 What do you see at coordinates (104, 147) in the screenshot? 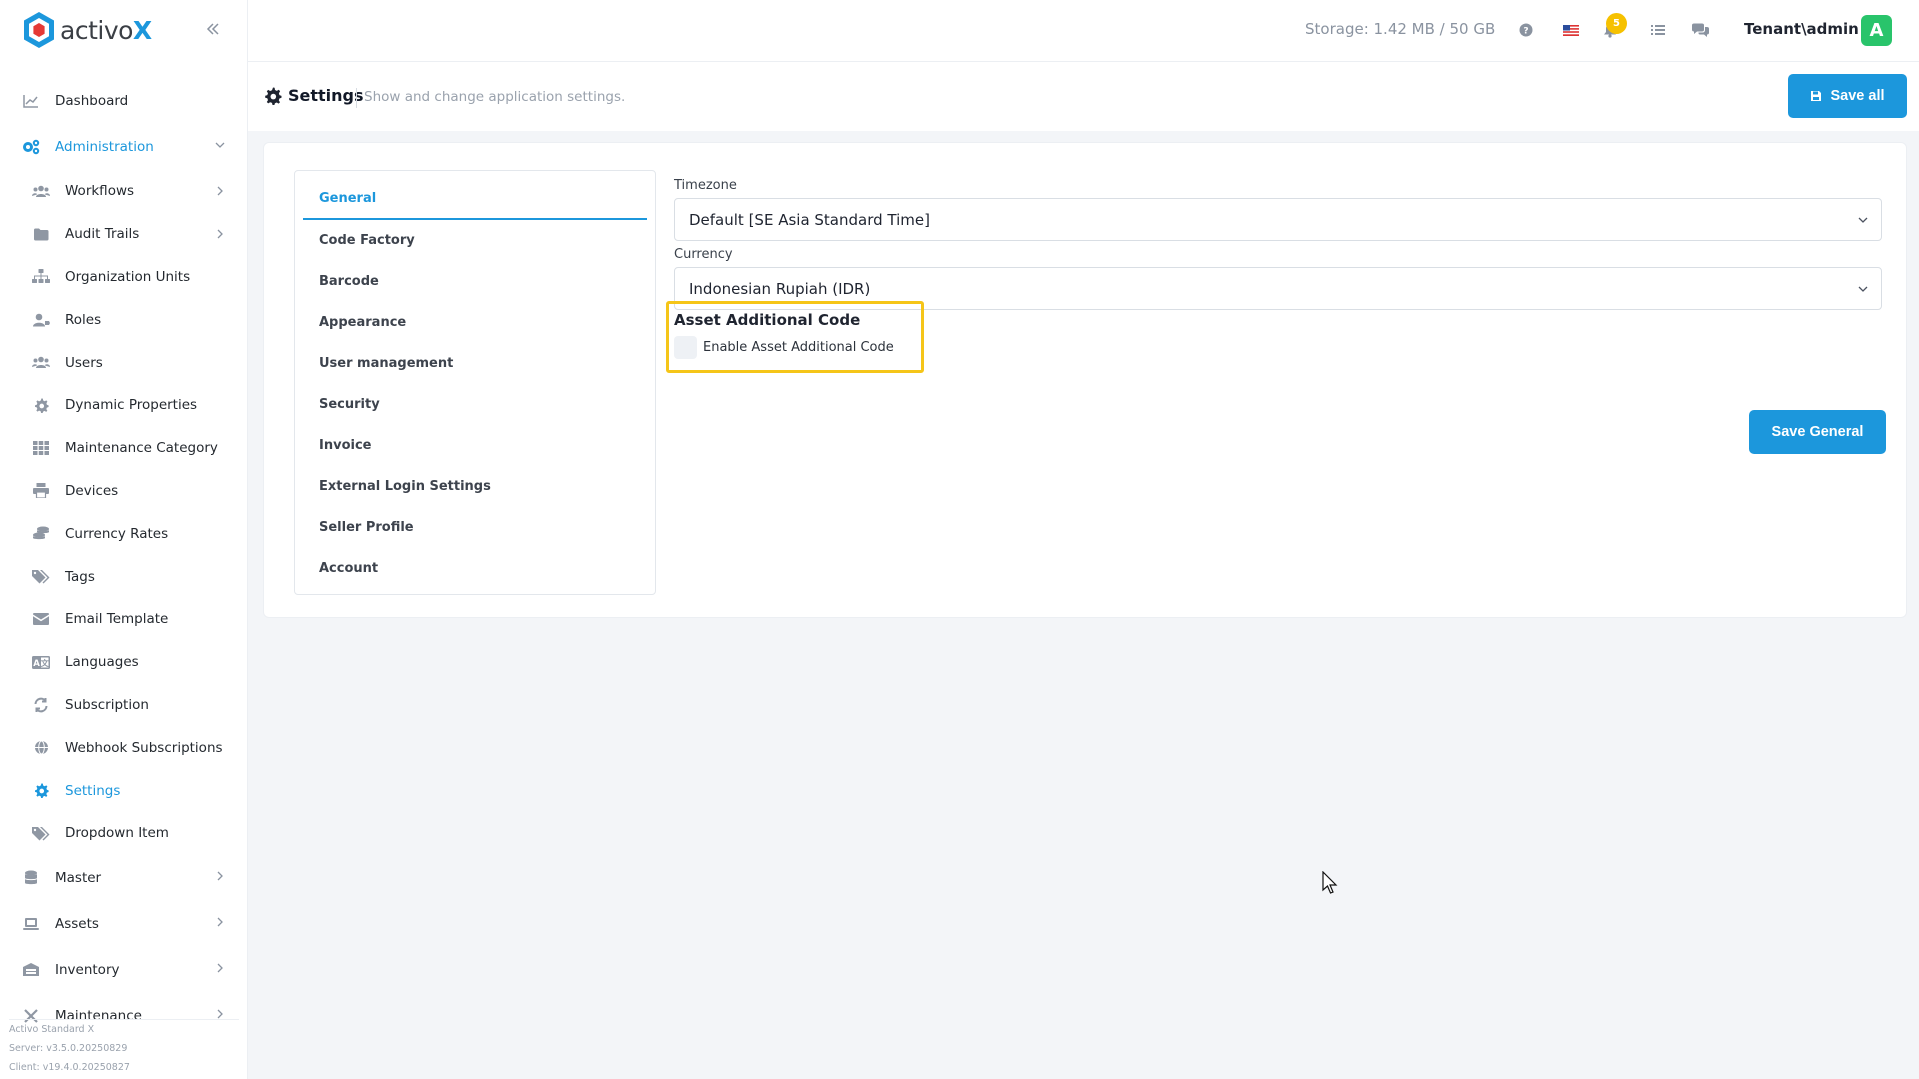
I see `sidebar-item-label: Administration` at bounding box center [104, 147].